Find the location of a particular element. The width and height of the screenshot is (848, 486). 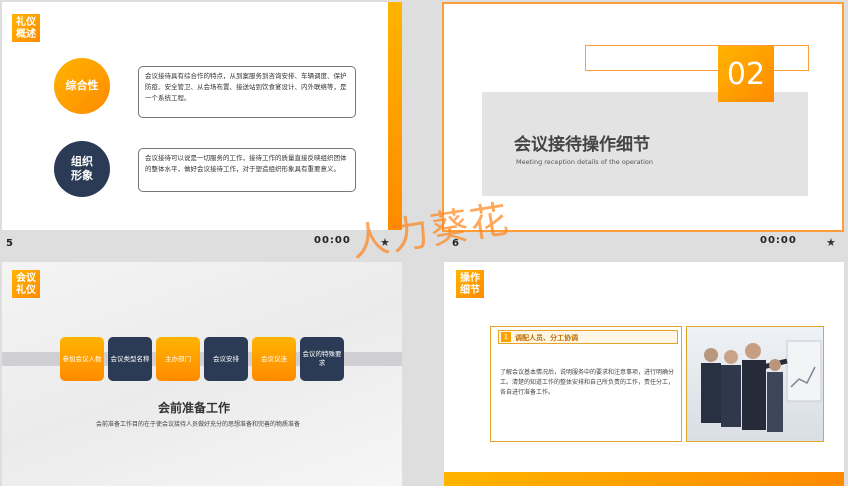

step-label: 参加会议人数 is located at coordinates (82, 358).